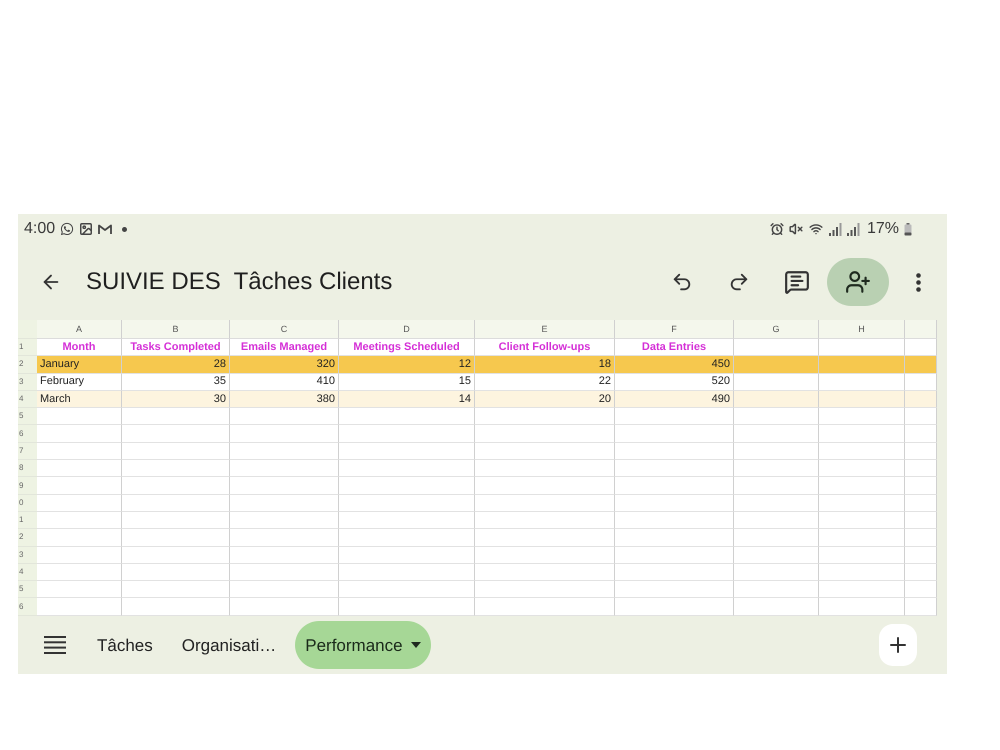 The height and width of the screenshot is (750, 1000). I want to click on add-sheet-button, so click(898, 645).